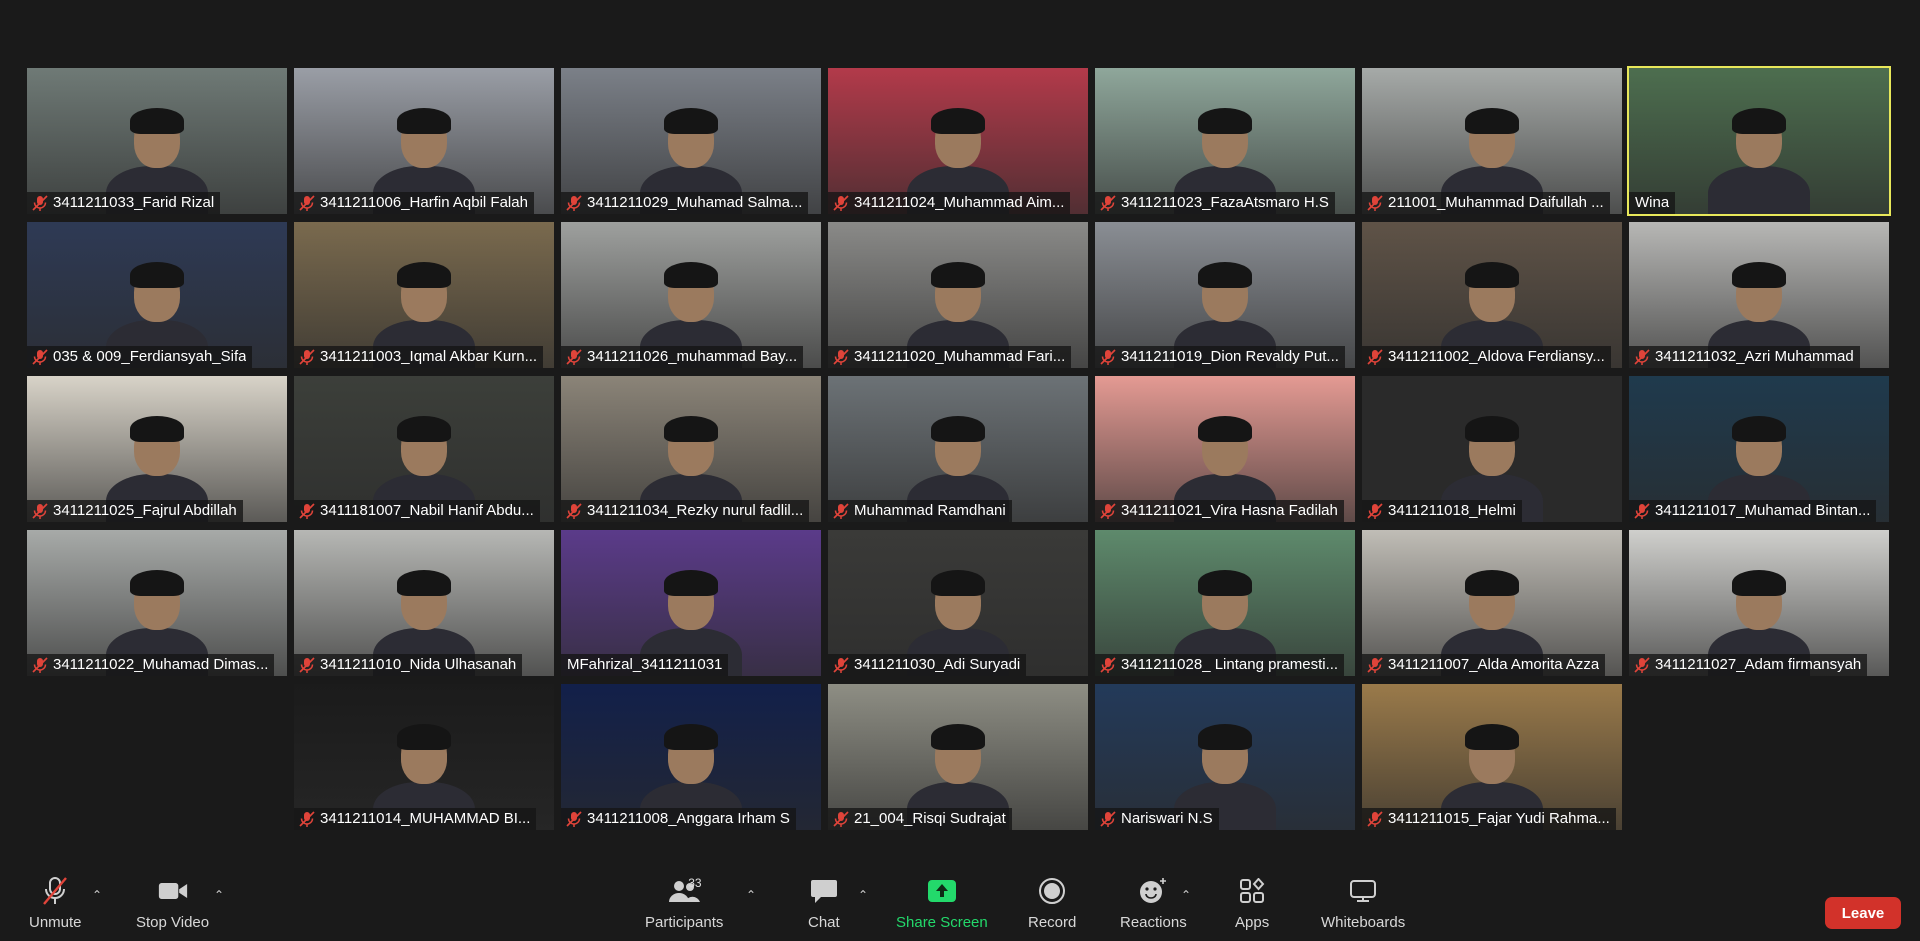  I want to click on participant-tile: 3411211032_Azri Muhammad, so click(1759, 295).